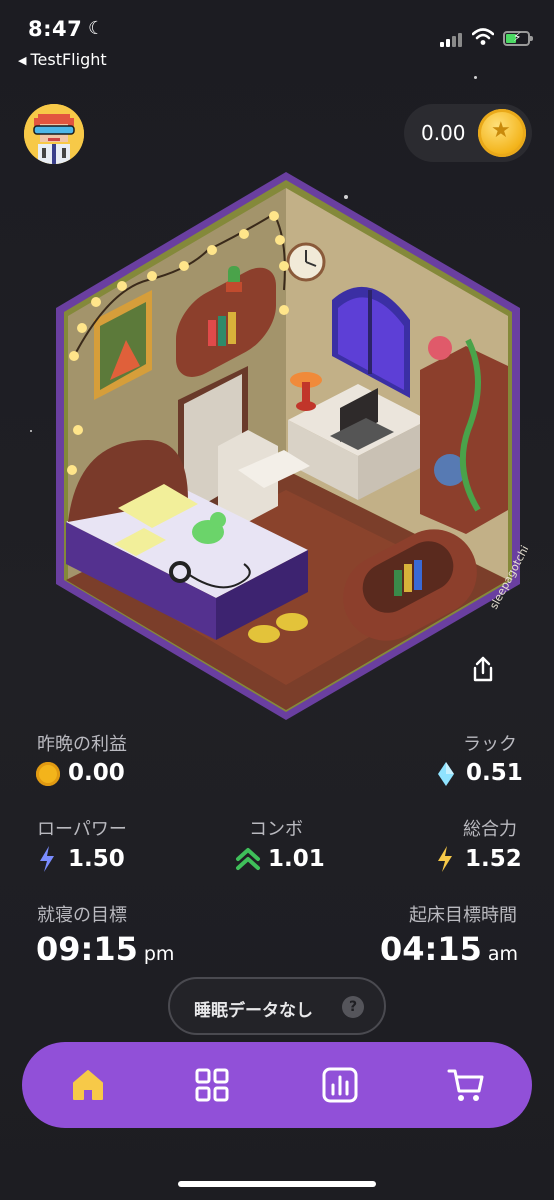  I want to click on double-chevron-up-icon, so click(248, 859).